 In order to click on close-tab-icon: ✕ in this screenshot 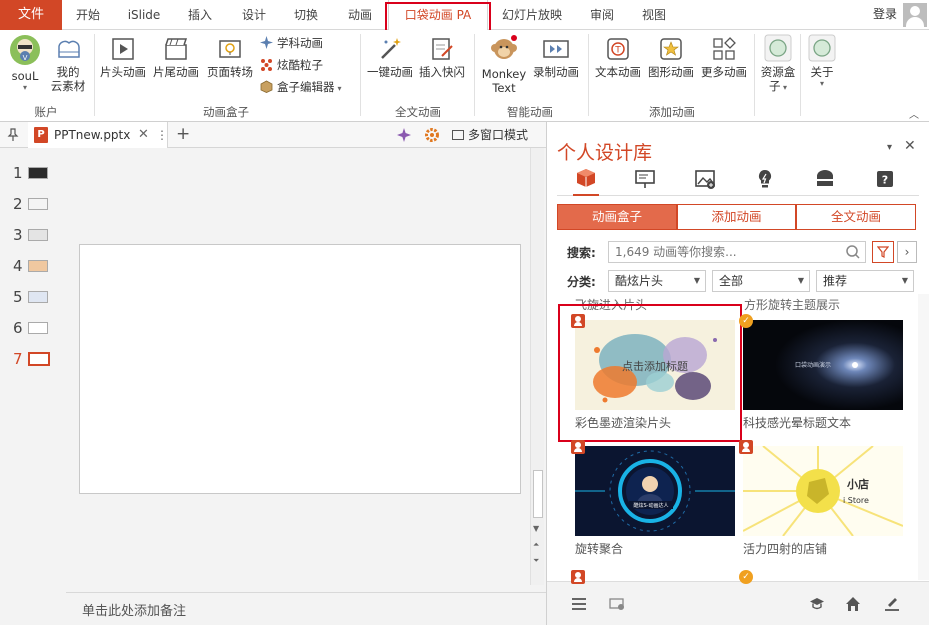, I will do `click(143, 135)`.